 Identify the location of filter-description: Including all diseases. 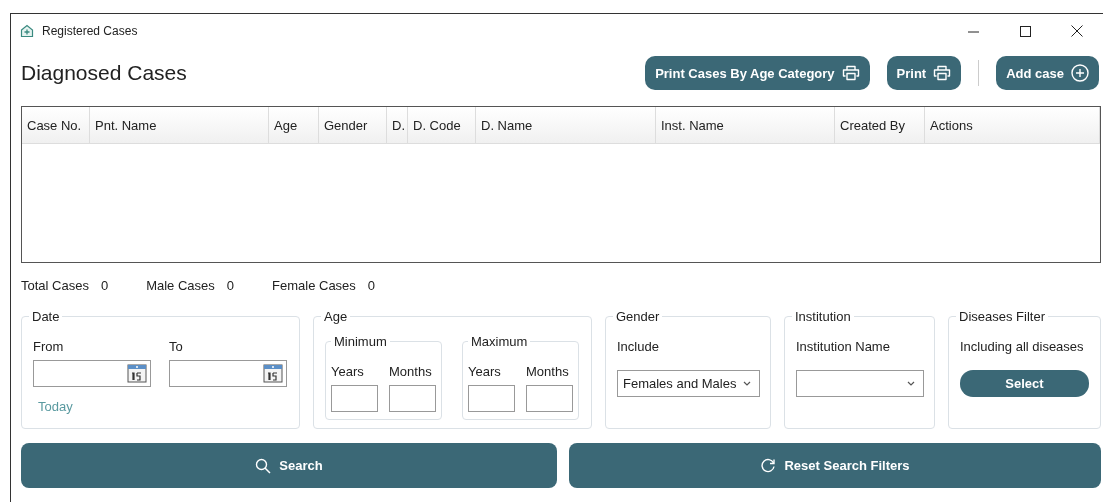
(1022, 346).